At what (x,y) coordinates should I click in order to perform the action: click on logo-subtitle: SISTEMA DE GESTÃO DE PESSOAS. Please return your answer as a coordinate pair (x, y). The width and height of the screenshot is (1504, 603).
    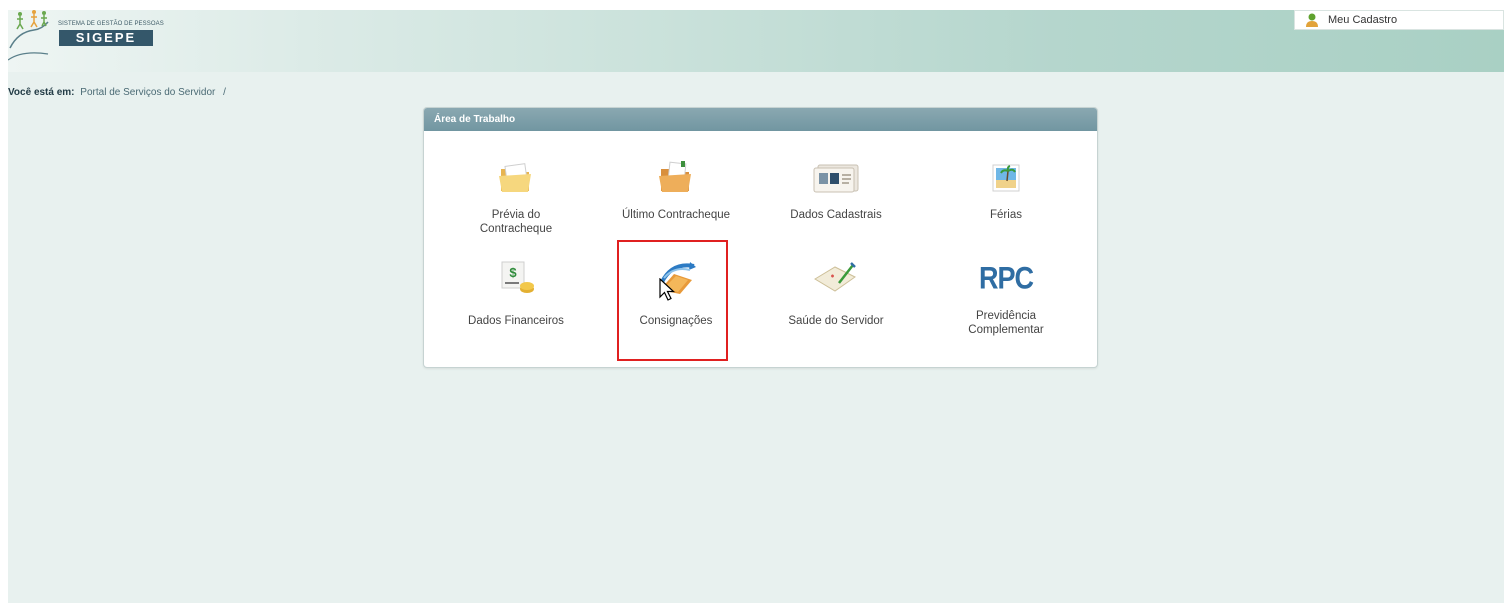
    Looking at the image, I should click on (111, 24).